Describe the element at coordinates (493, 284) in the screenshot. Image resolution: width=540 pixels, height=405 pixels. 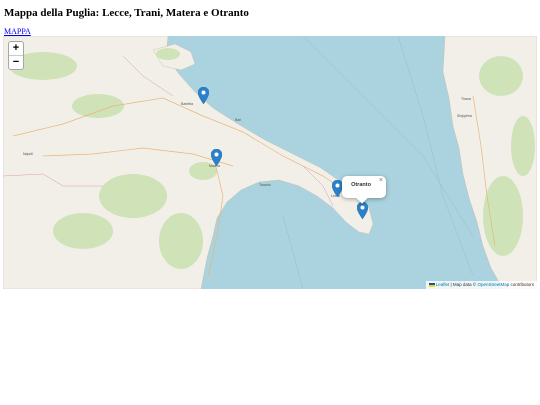
I see `openstreetmap-link: OpenStreetMap` at that location.